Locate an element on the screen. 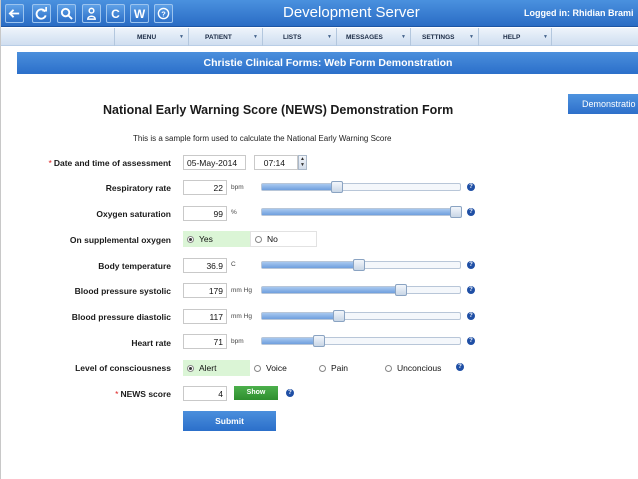 This screenshot has height=479, width=638. menu-item-messages: MESSAGES ▼ is located at coordinates (373, 37).